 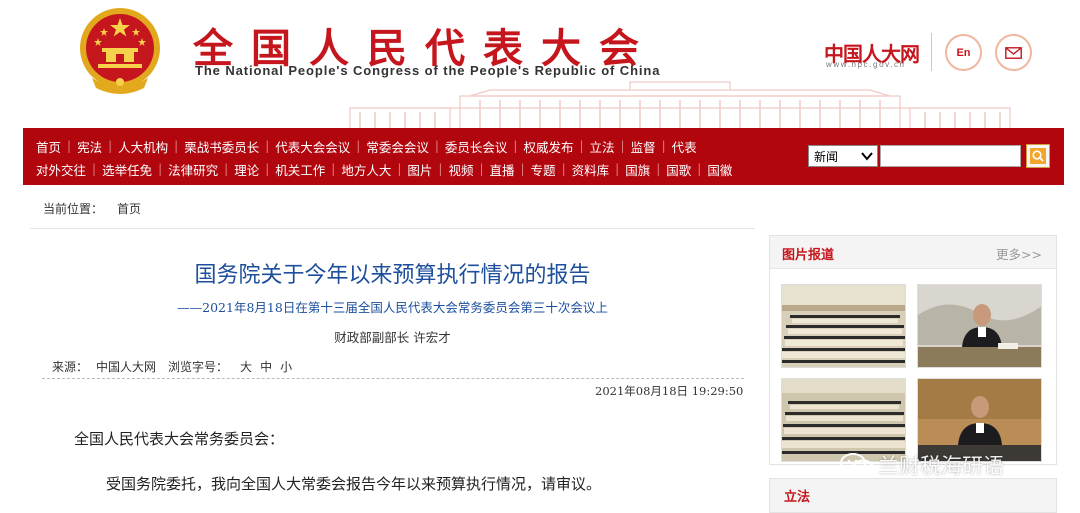 What do you see at coordinates (392, 275) in the screenshot?
I see `article-title: 国务院关于今年以来预算执行情况的报告` at bounding box center [392, 275].